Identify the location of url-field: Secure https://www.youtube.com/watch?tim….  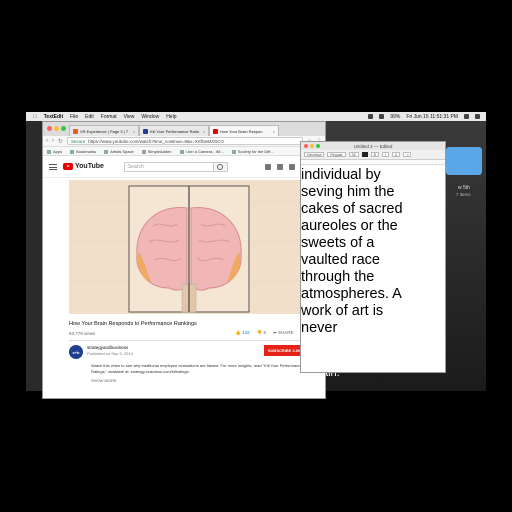
(185, 141).